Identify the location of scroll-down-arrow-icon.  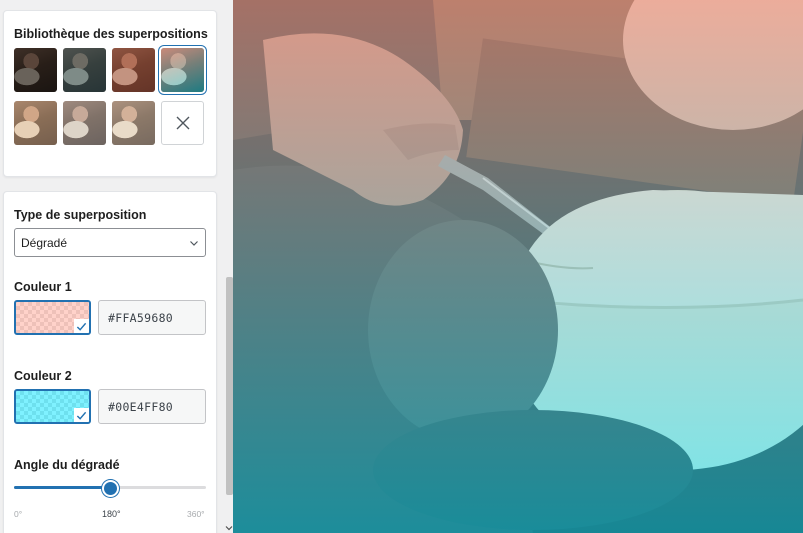
(229, 528).